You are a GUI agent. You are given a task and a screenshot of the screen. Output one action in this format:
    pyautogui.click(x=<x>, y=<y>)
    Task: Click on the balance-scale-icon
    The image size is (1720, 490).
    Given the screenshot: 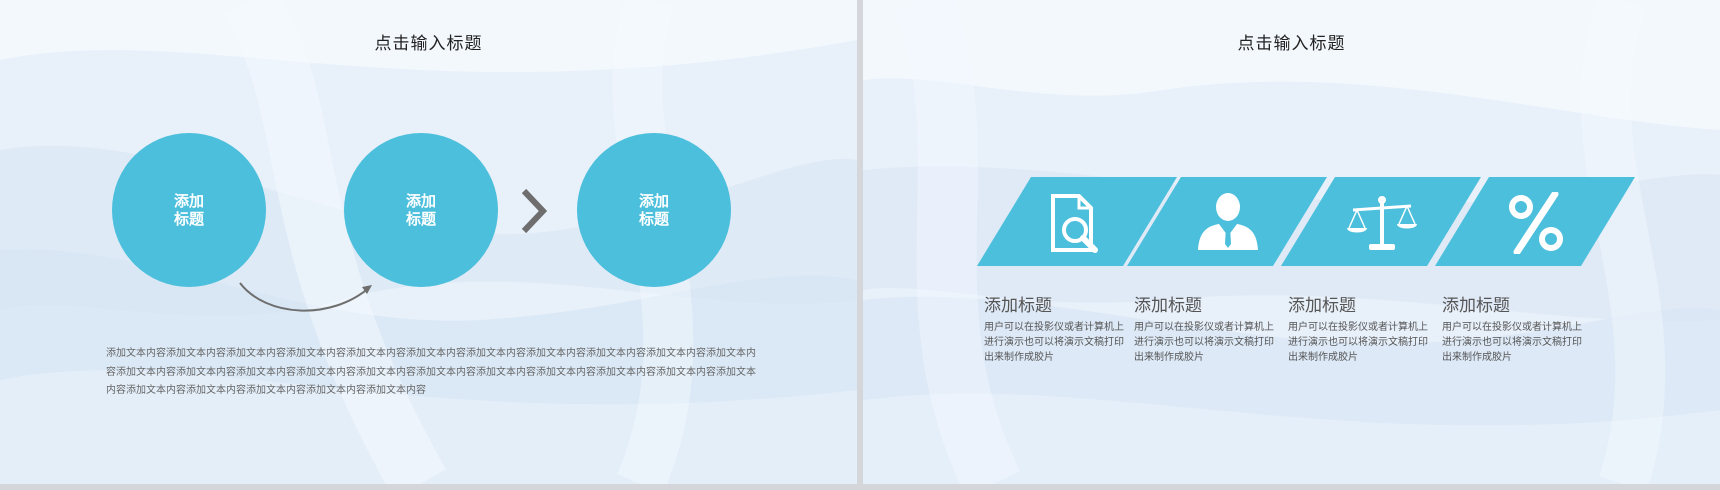 What is the action you would take?
    pyautogui.click(x=1382, y=223)
    